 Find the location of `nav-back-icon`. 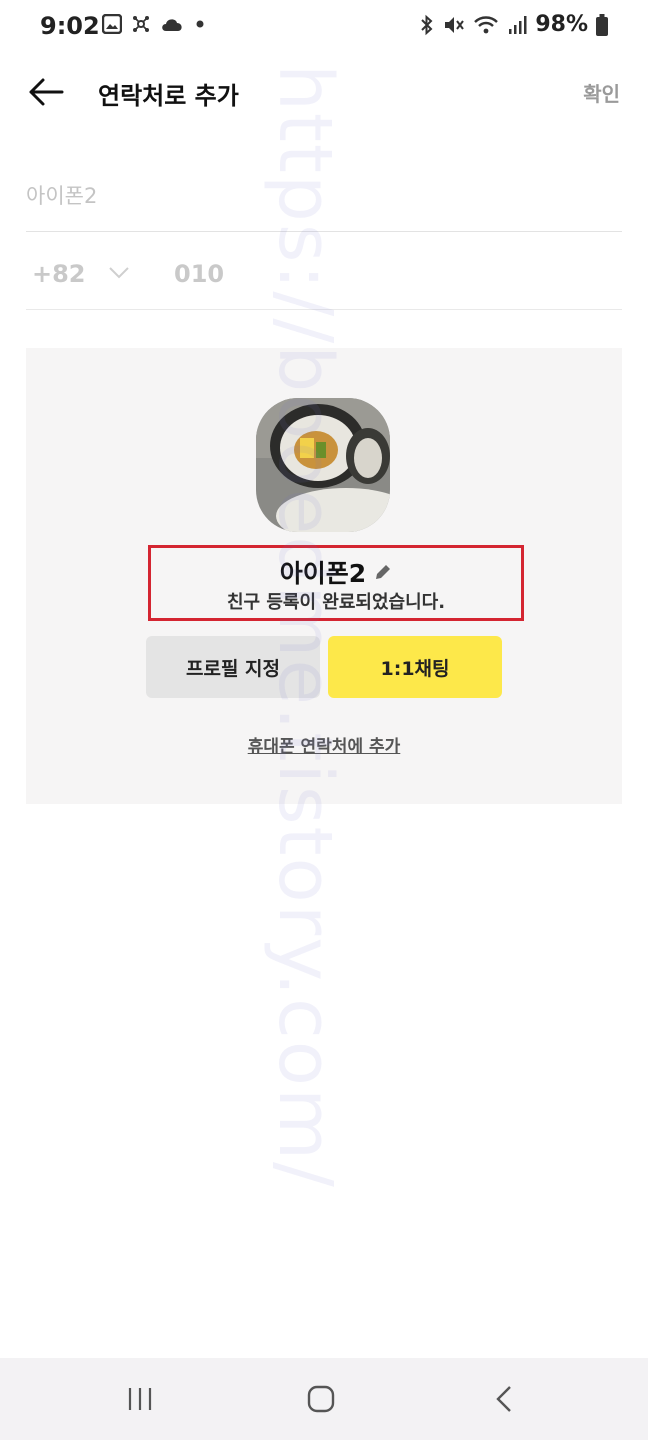

nav-back-icon is located at coordinates (504, 1399).